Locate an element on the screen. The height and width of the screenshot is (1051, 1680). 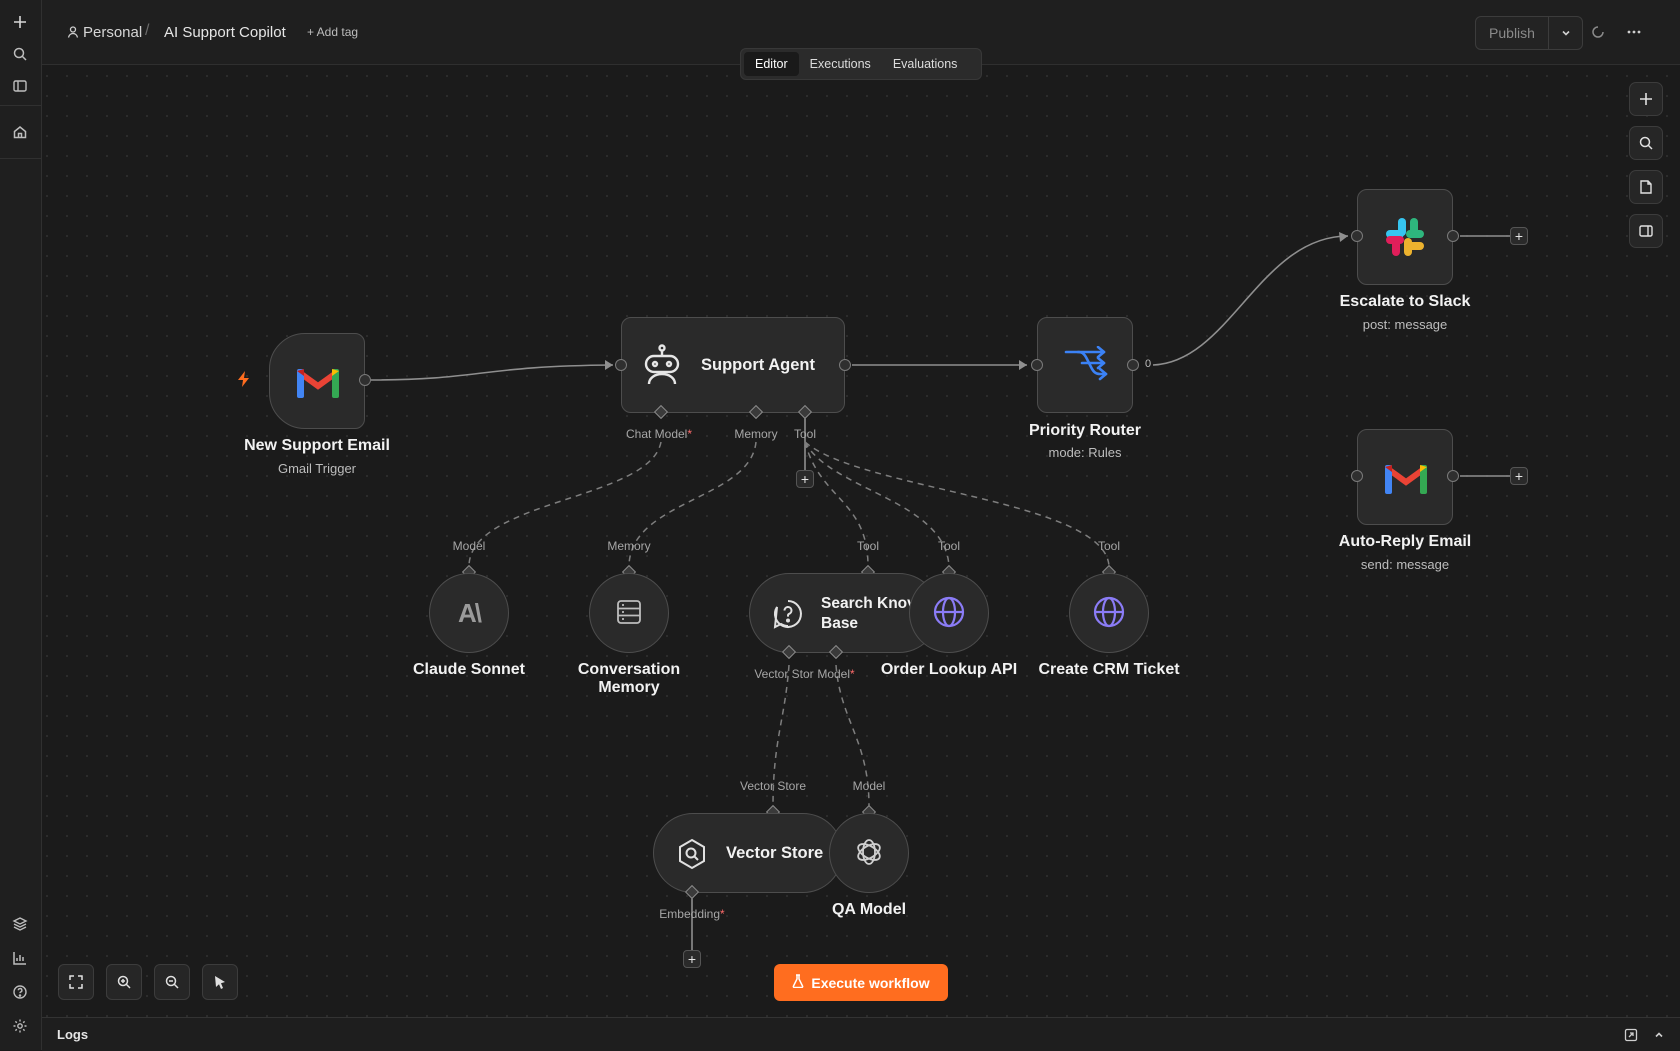
openai-icon is located at coordinates (869, 853).